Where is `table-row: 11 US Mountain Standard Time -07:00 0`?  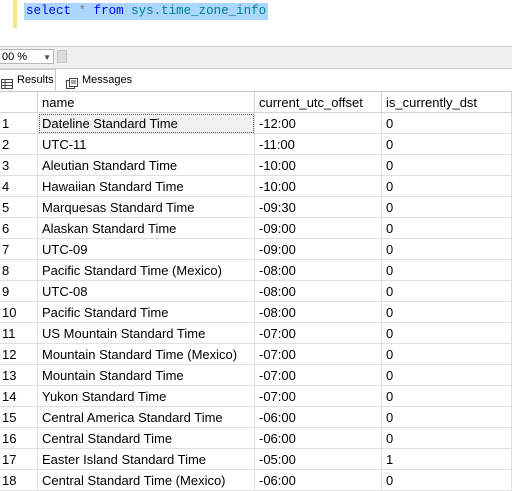
table-row: 11 US Mountain Standard Time -07:00 0 is located at coordinates (256, 333).